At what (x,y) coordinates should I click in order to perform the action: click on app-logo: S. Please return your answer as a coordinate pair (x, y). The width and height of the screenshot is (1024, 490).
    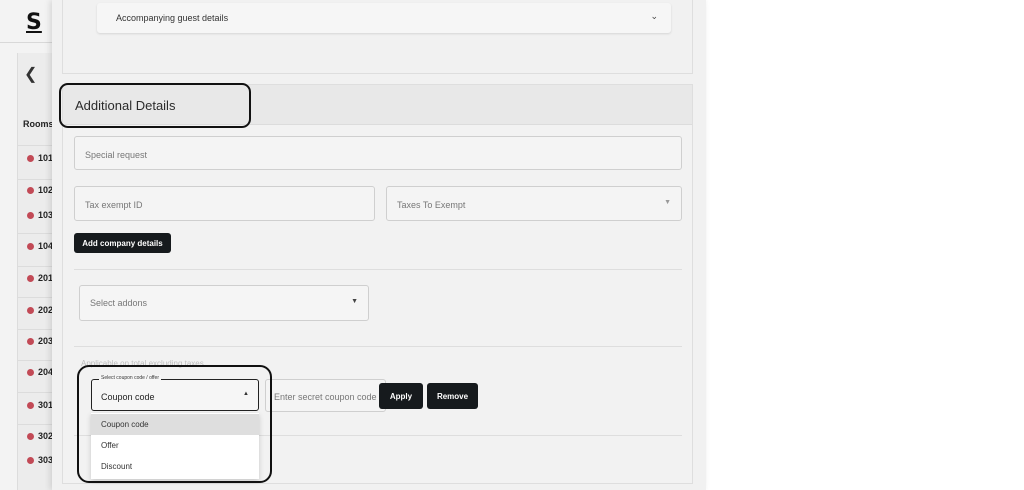
    Looking at the image, I should click on (34, 22).